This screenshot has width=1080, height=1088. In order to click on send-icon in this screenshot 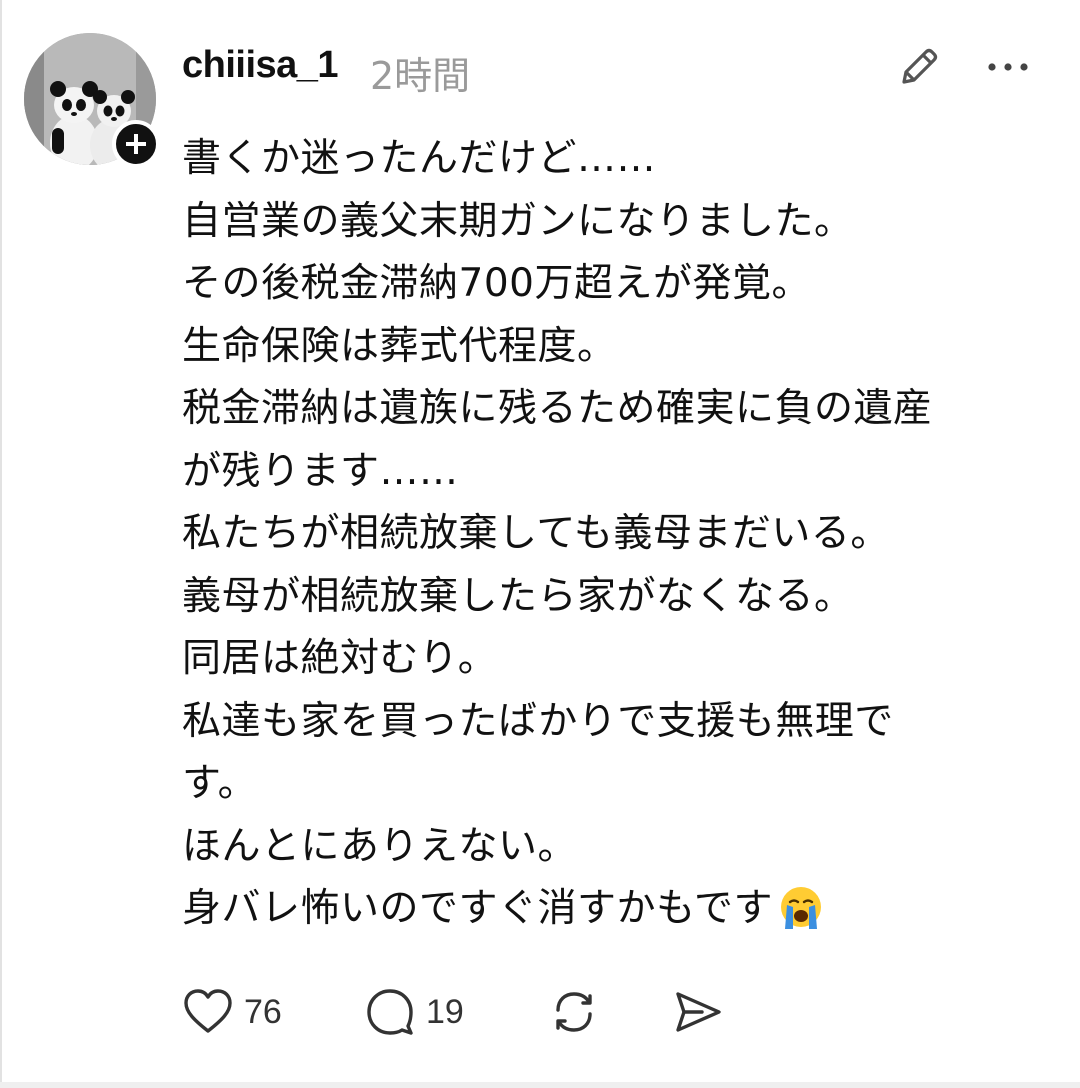, I will do `click(698, 1012)`.